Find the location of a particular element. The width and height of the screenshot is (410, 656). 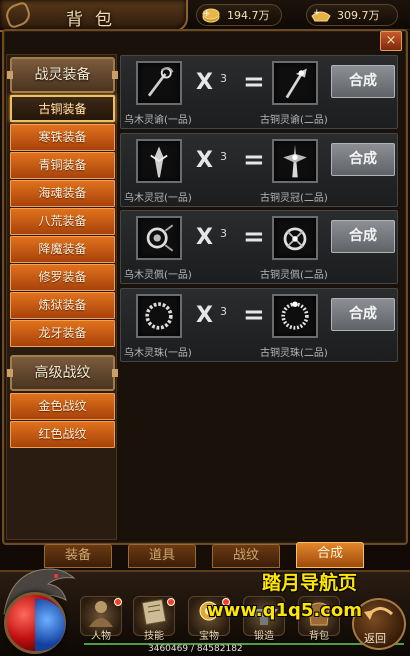

back-label: 返回 is located at coordinates (375, 638).